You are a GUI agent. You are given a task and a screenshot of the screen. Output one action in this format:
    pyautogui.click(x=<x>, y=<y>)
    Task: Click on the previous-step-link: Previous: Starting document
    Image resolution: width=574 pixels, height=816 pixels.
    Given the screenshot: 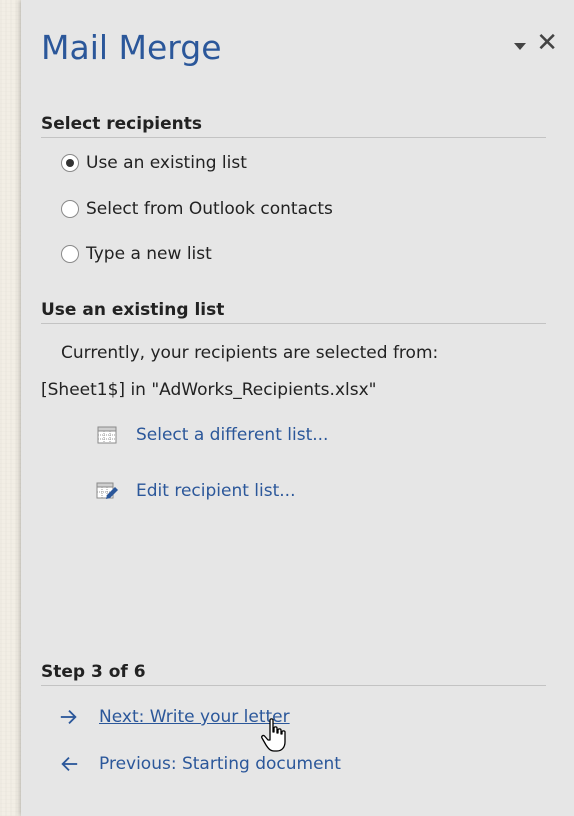 What is the action you would take?
    pyautogui.click(x=200, y=764)
    